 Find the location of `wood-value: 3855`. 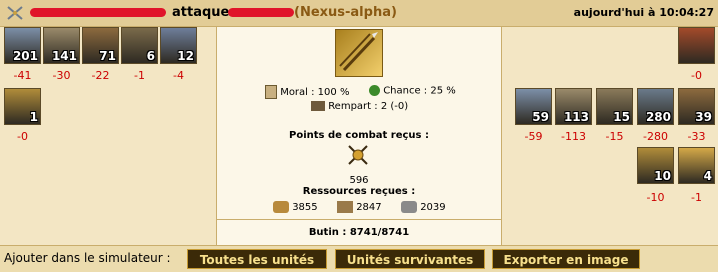

wood-value: 3855 is located at coordinates (305, 207).